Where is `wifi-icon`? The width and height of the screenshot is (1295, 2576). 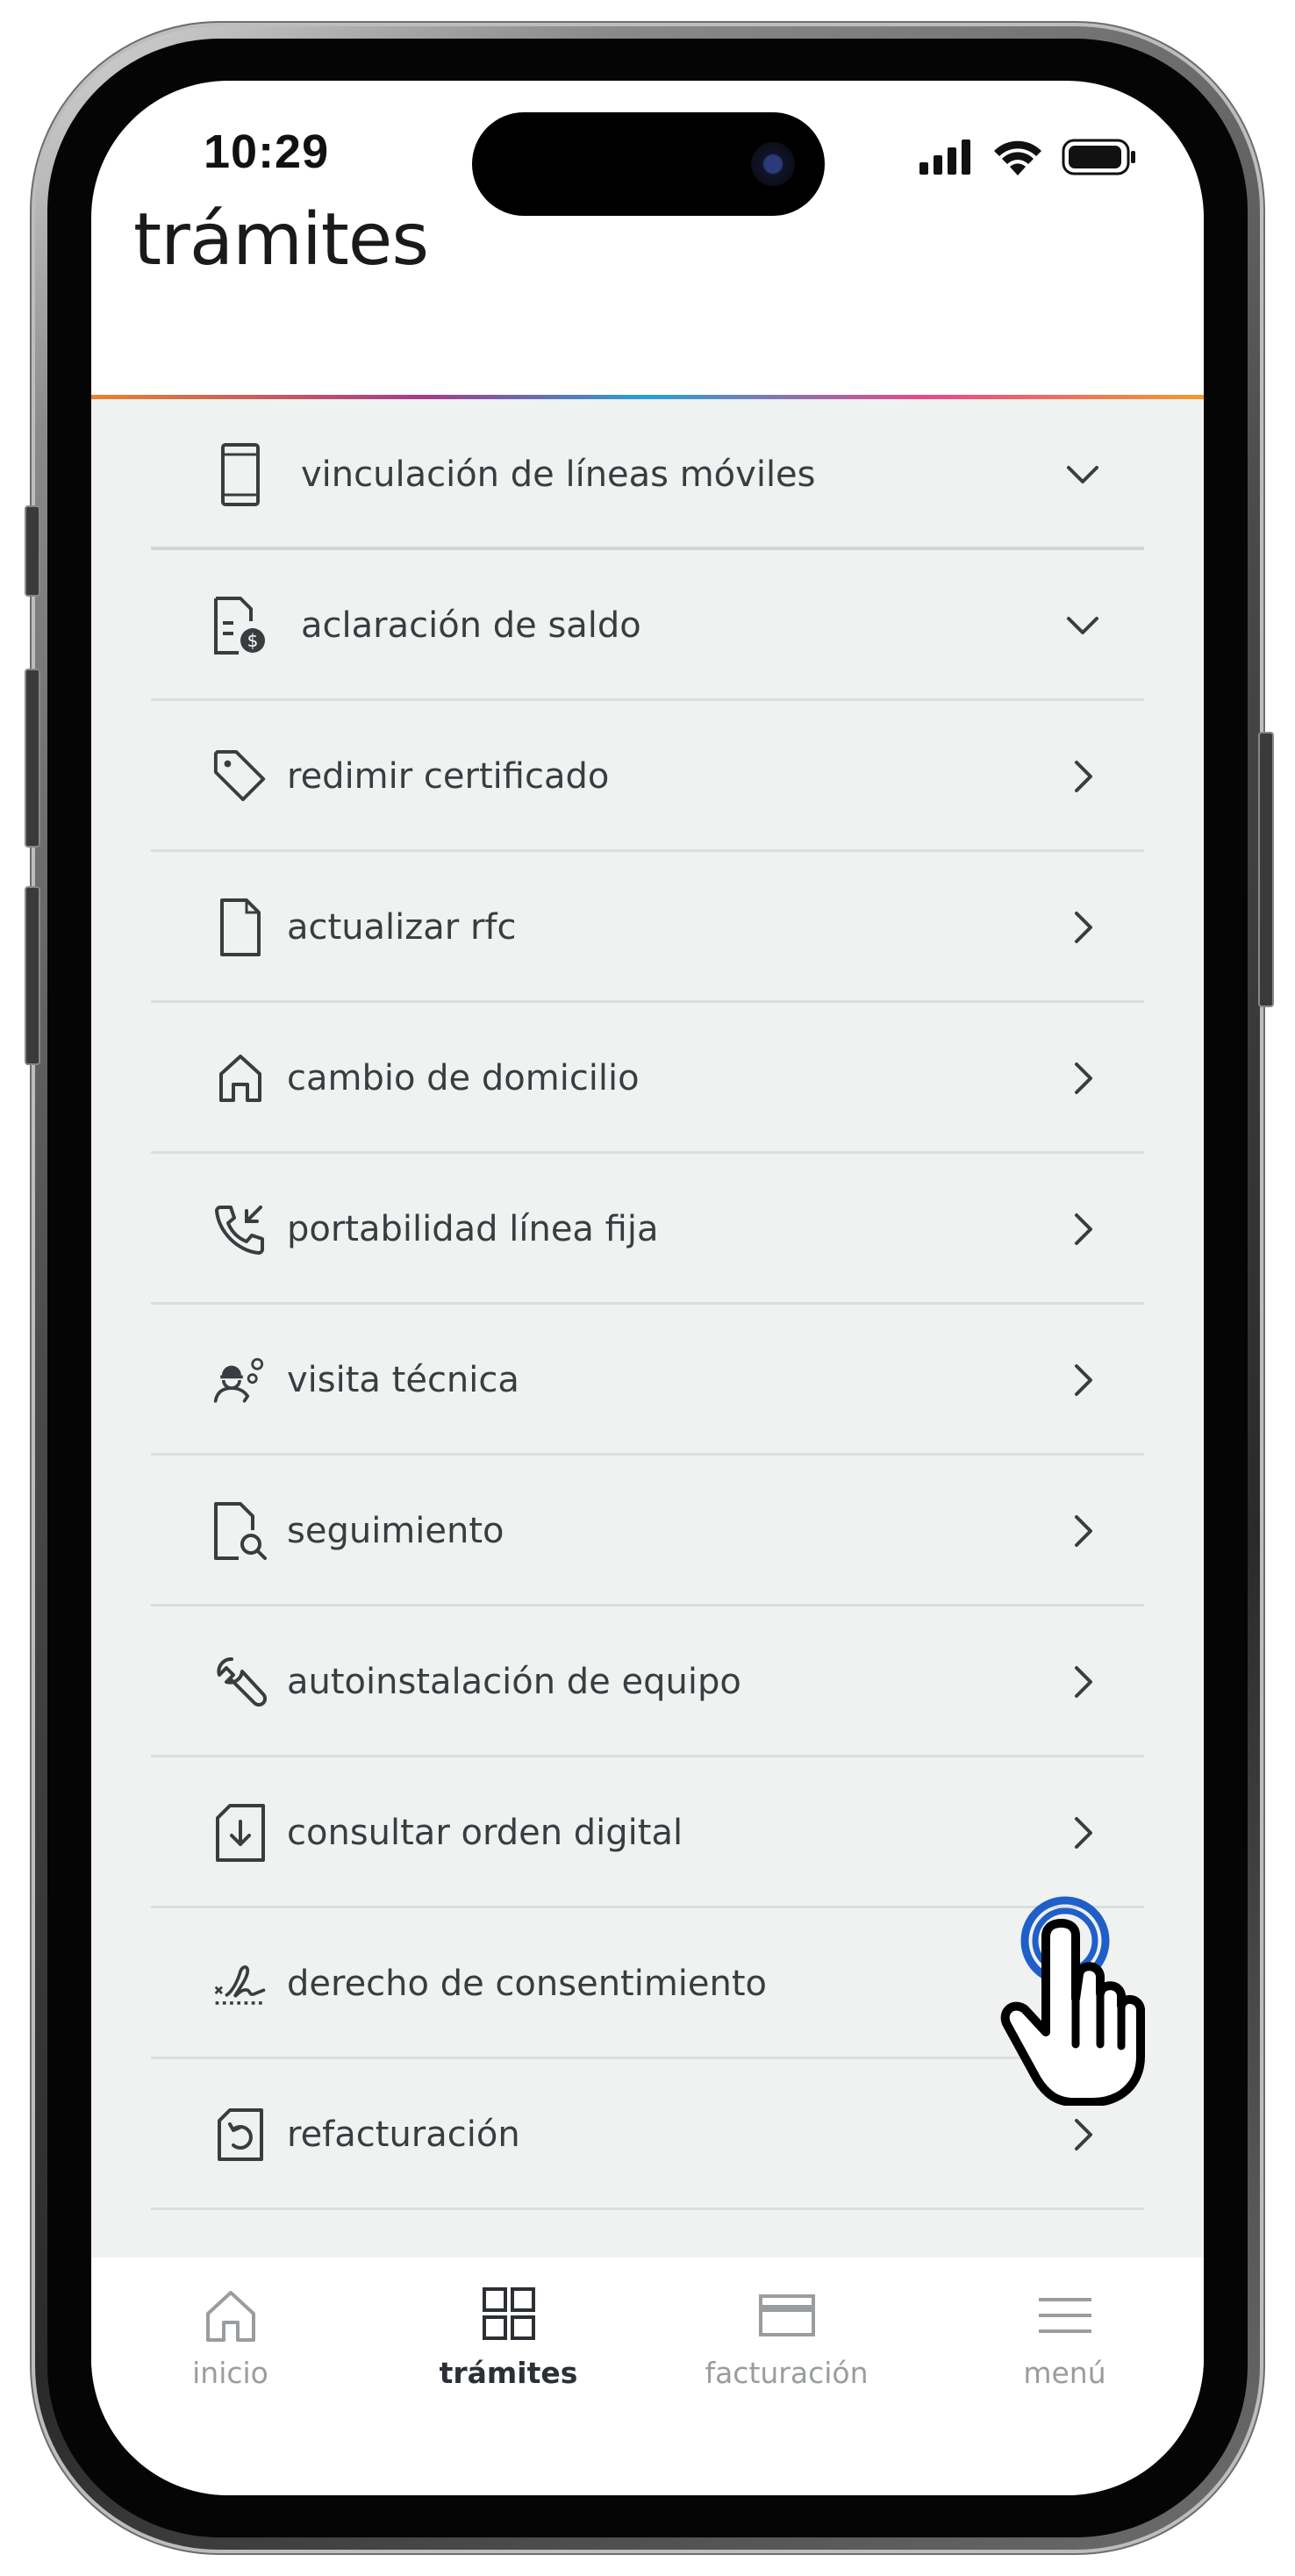
wifi-icon is located at coordinates (1018, 157).